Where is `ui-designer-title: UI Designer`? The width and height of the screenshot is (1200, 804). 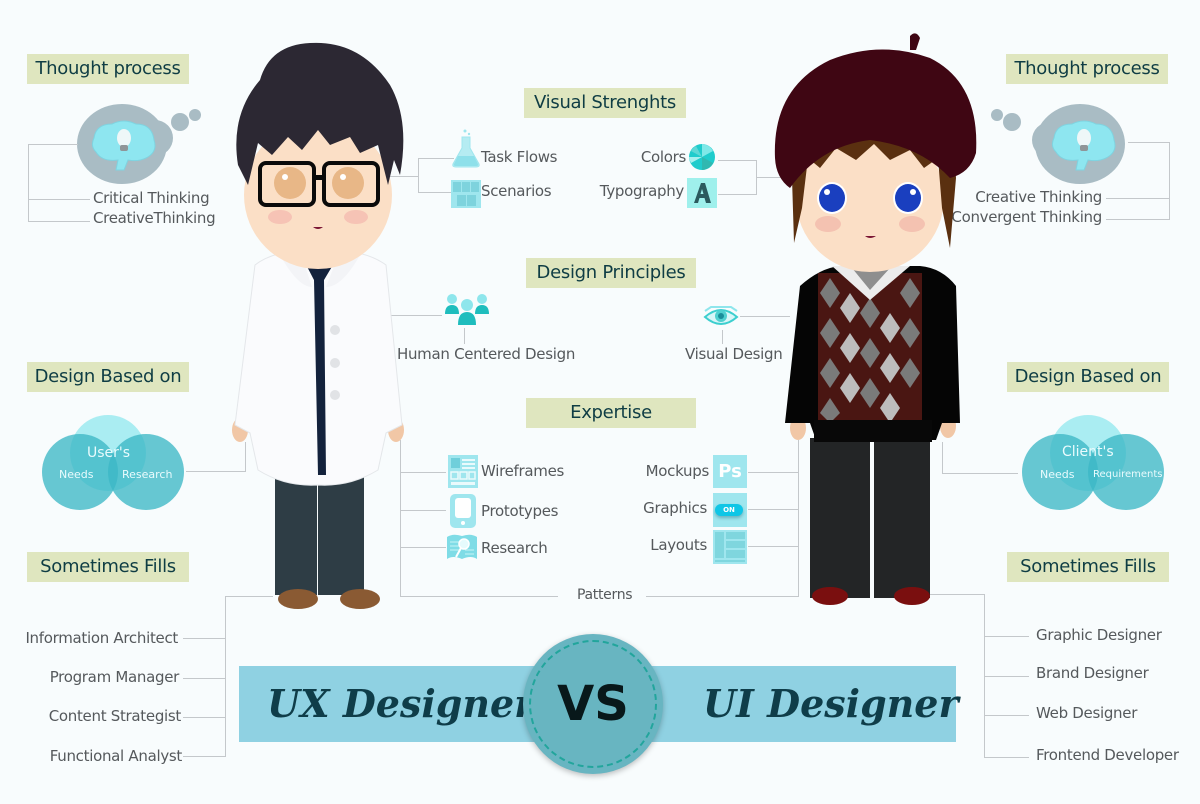 ui-designer-title: UI Designer is located at coordinates (831, 703).